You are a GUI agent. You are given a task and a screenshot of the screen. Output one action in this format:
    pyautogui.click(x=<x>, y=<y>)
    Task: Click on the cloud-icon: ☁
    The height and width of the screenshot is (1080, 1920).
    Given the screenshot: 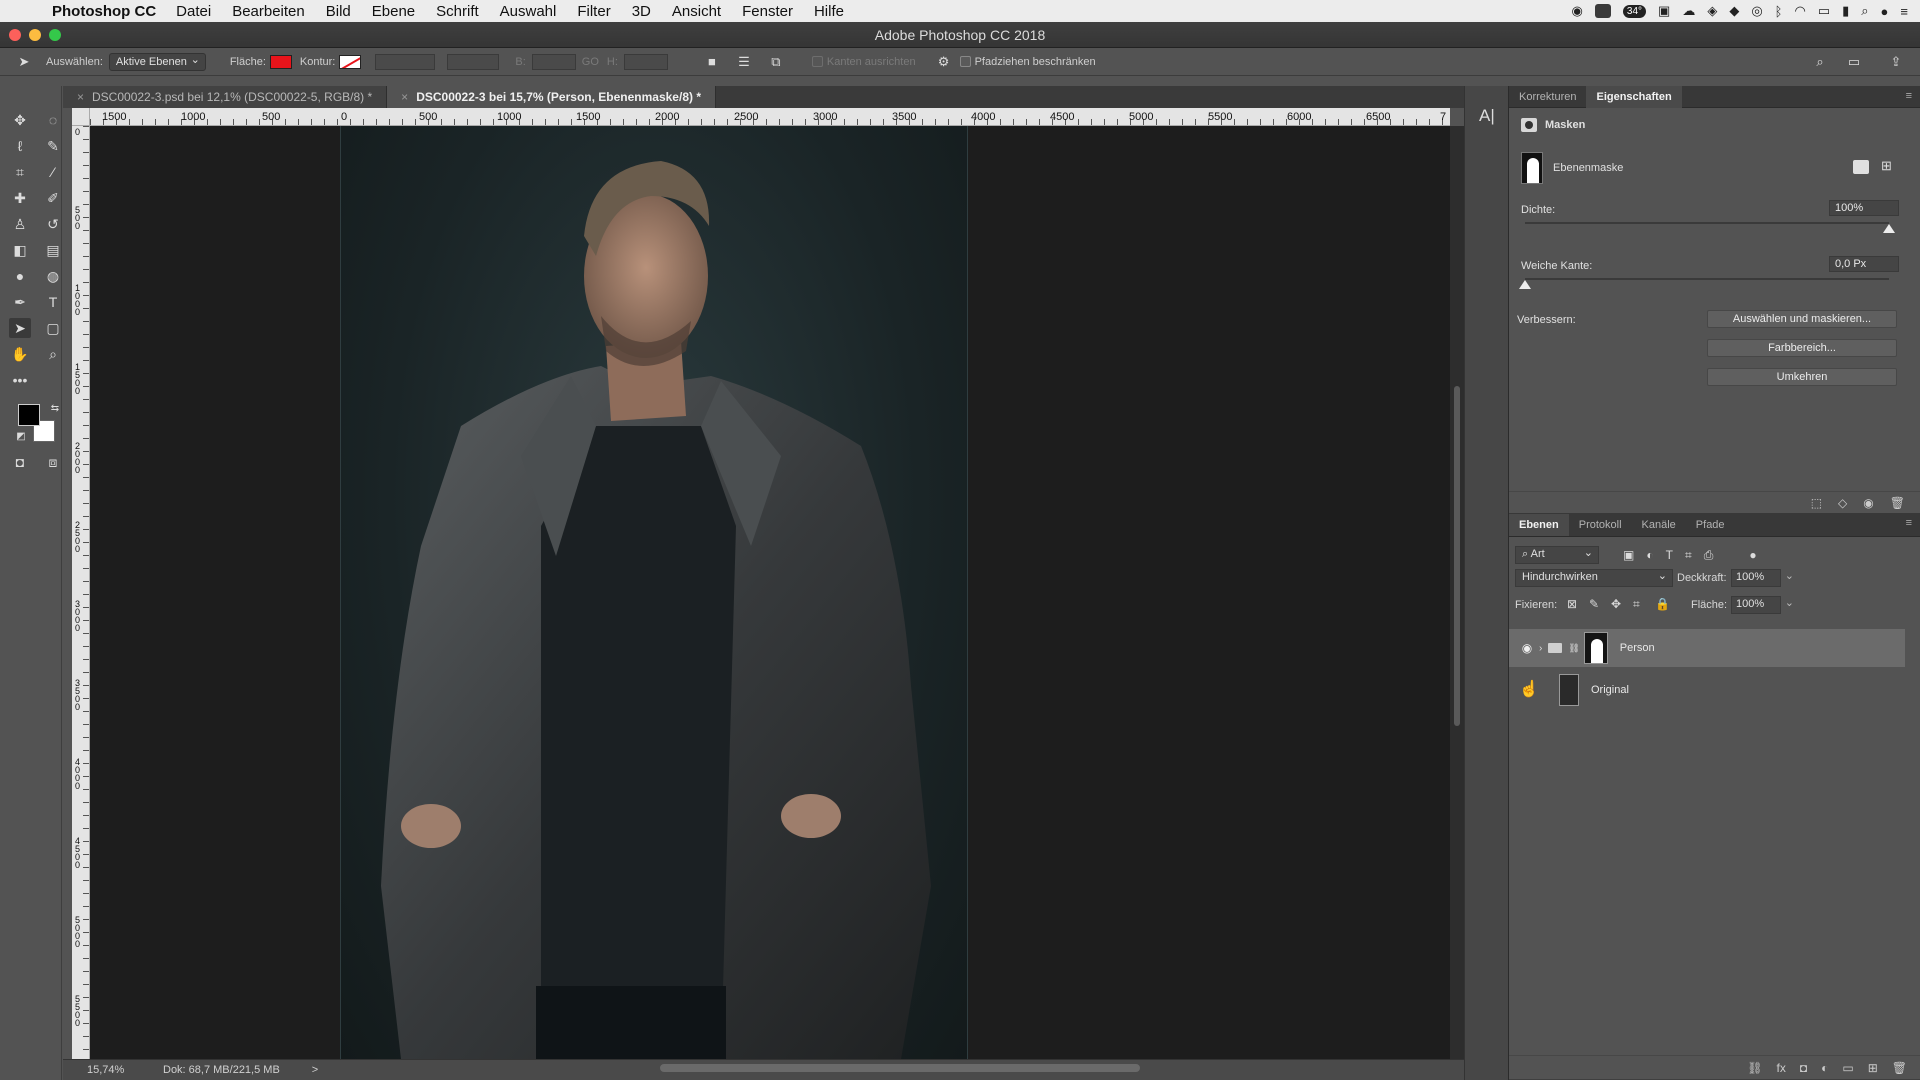 What is the action you would take?
    pyautogui.click(x=1688, y=11)
    